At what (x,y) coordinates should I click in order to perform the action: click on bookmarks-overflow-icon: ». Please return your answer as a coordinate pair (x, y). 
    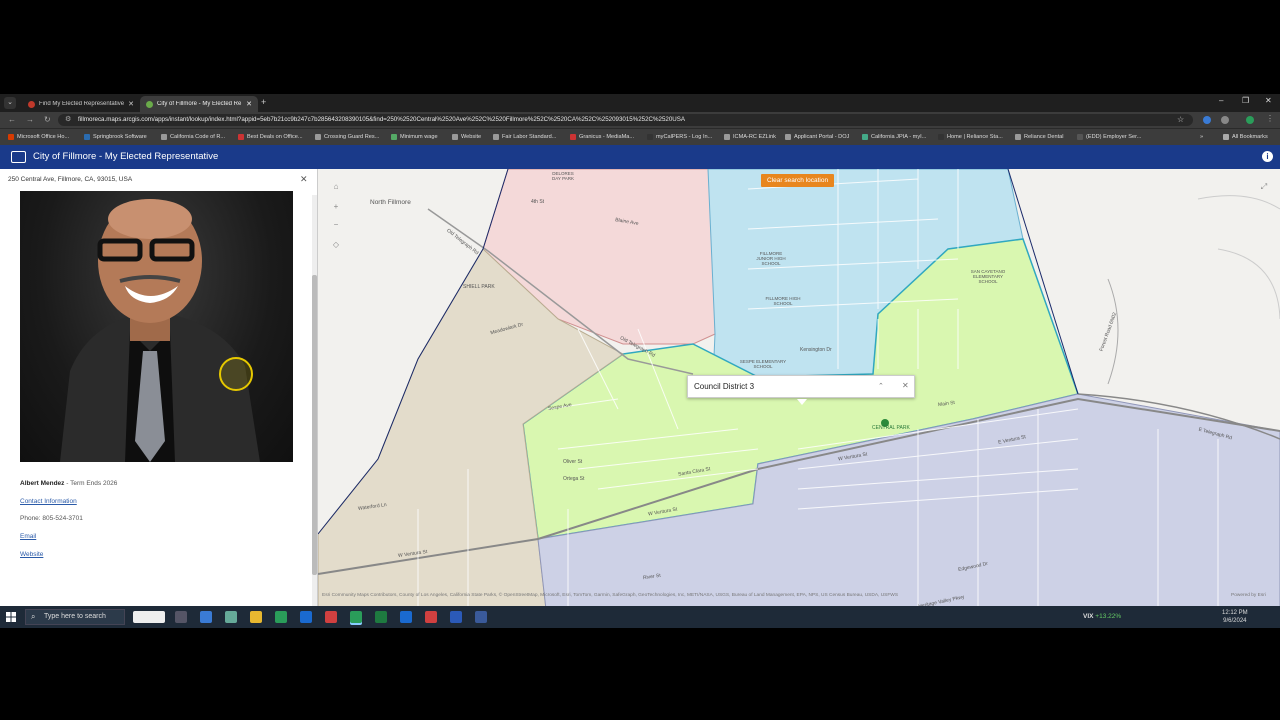
    Looking at the image, I should click on (1201, 137).